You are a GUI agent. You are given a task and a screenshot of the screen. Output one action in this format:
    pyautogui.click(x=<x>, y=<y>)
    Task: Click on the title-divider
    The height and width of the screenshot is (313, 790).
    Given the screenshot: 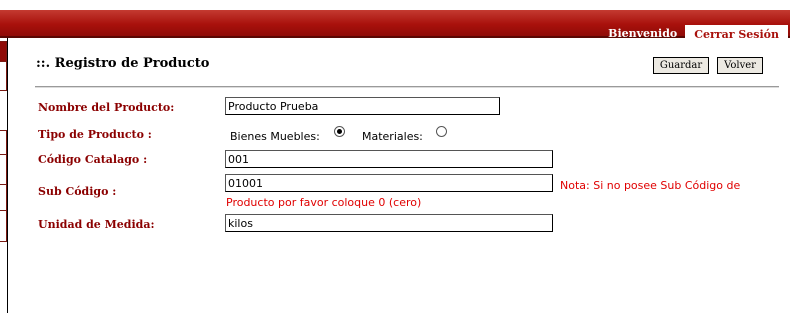 What is the action you would take?
    pyautogui.click(x=407, y=87)
    